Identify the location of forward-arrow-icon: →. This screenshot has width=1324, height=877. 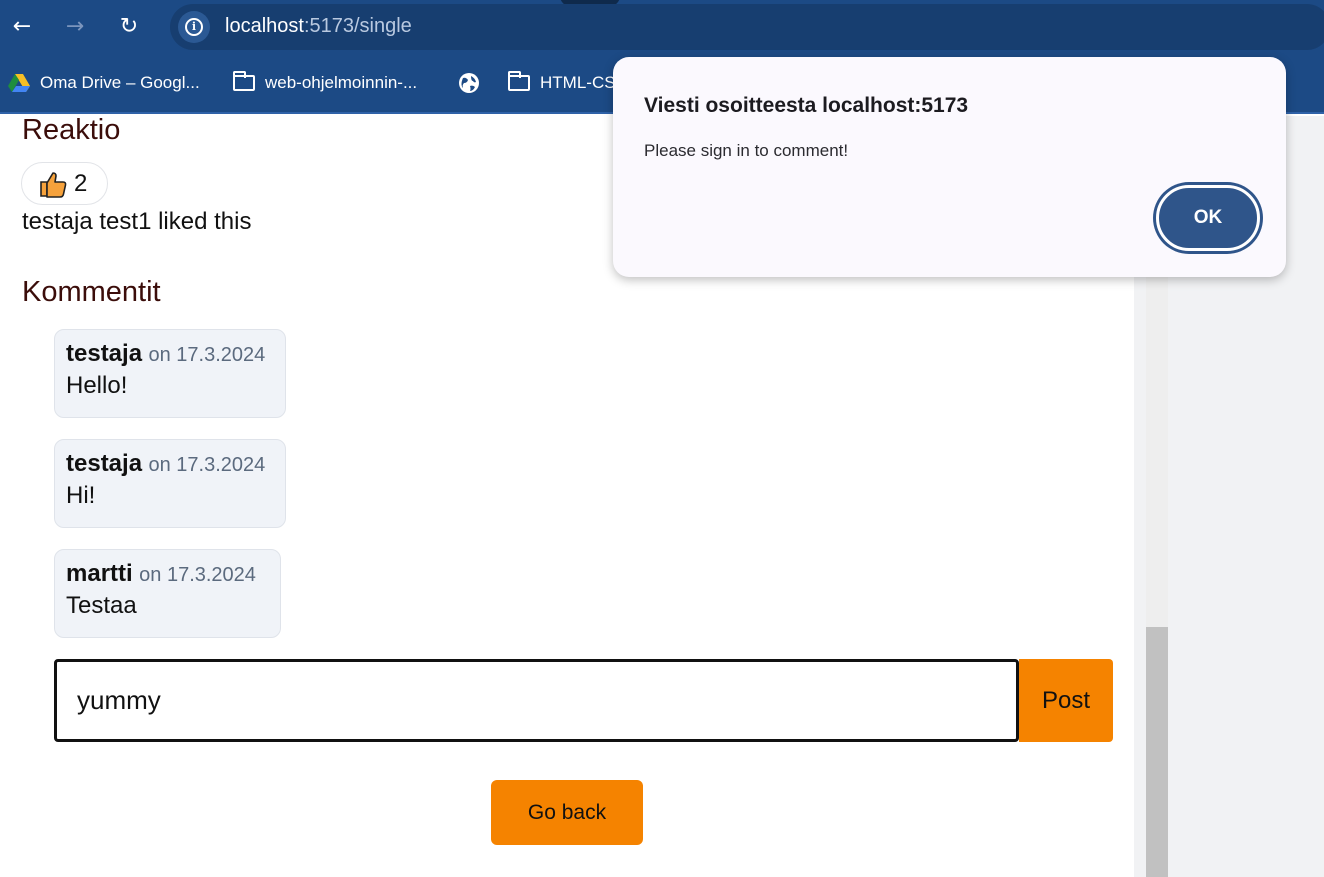
(75, 27).